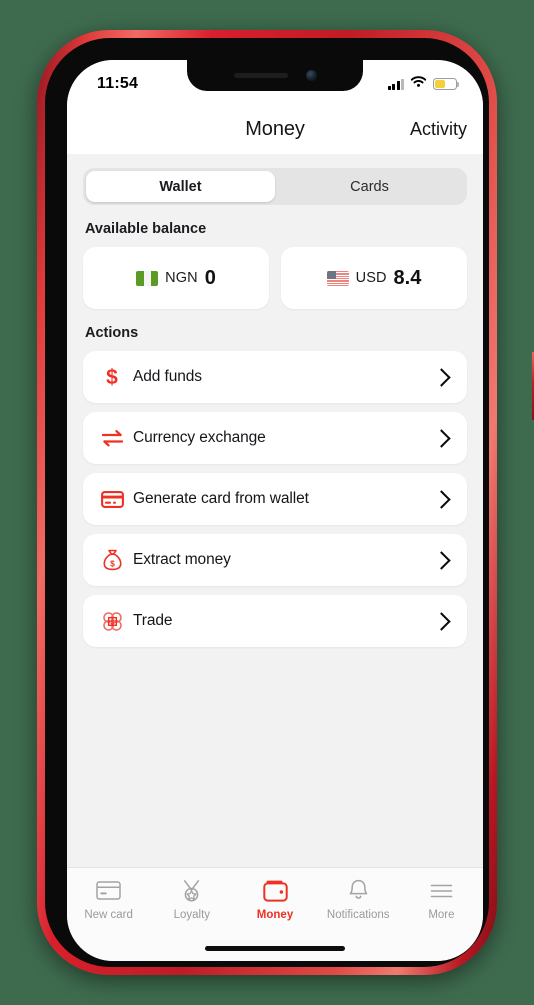 The image size is (534, 1005). What do you see at coordinates (167, 376) in the screenshot?
I see `action-label-add-funds: Add funds` at bounding box center [167, 376].